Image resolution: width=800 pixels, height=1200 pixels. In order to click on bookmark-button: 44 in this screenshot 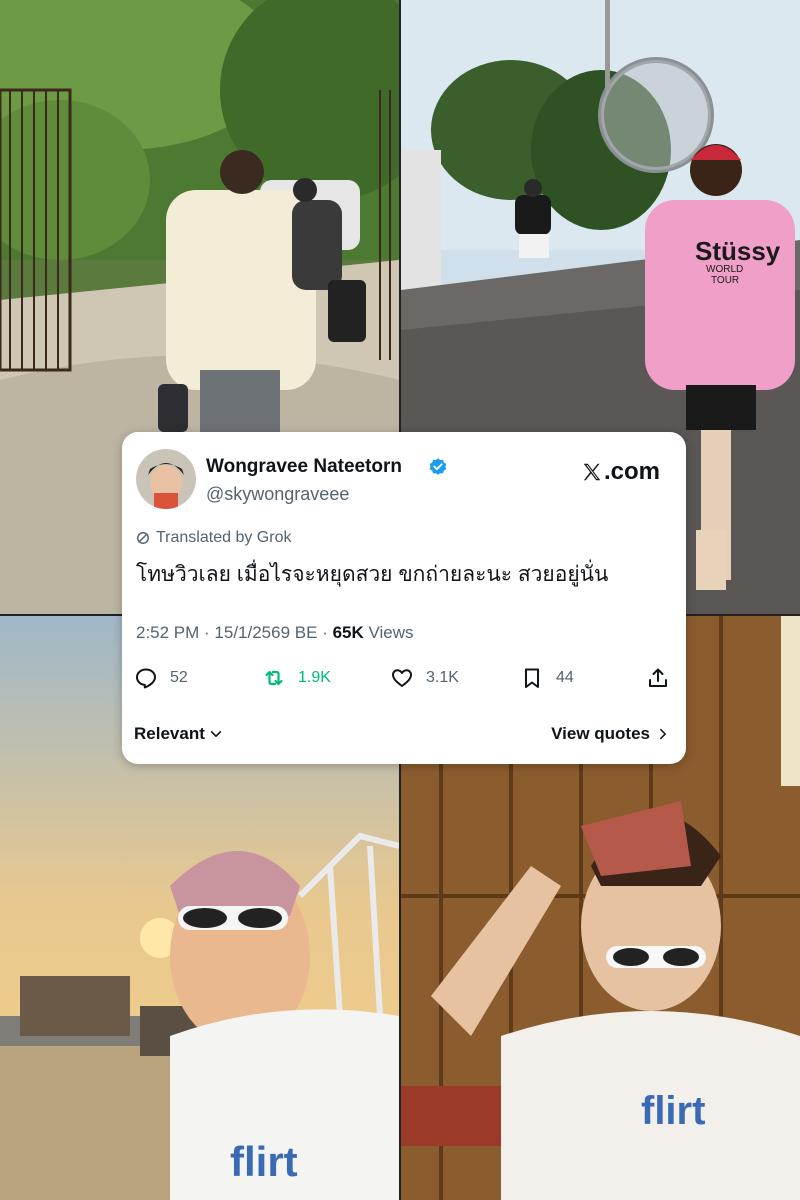, I will do `click(547, 678)`.